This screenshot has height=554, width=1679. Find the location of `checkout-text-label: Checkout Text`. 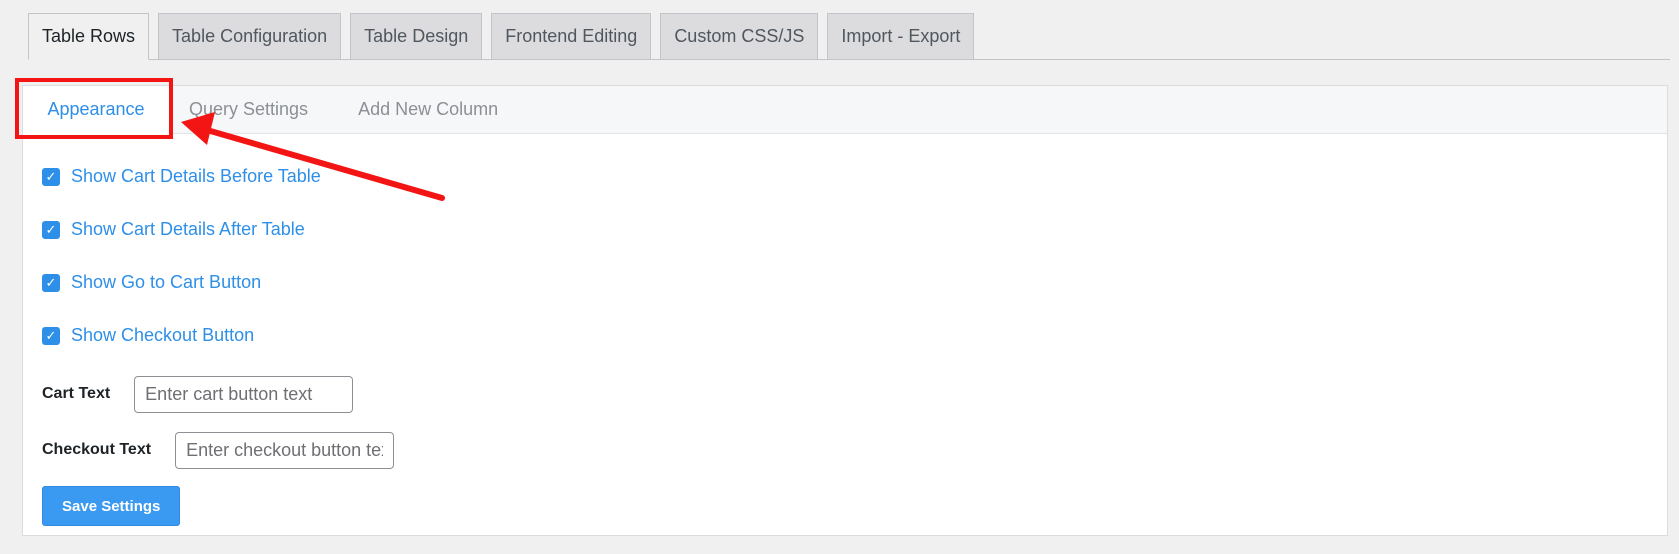

checkout-text-label: Checkout Text is located at coordinates (97, 449).